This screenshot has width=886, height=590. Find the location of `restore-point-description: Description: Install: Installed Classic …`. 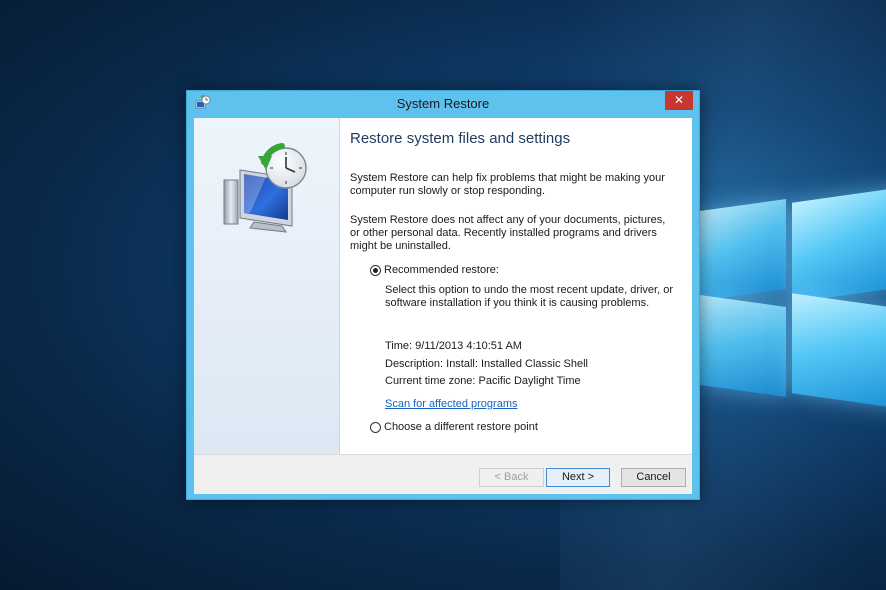

restore-point-description: Description: Install: Installed Classic … is located at coordinates (486, 364).